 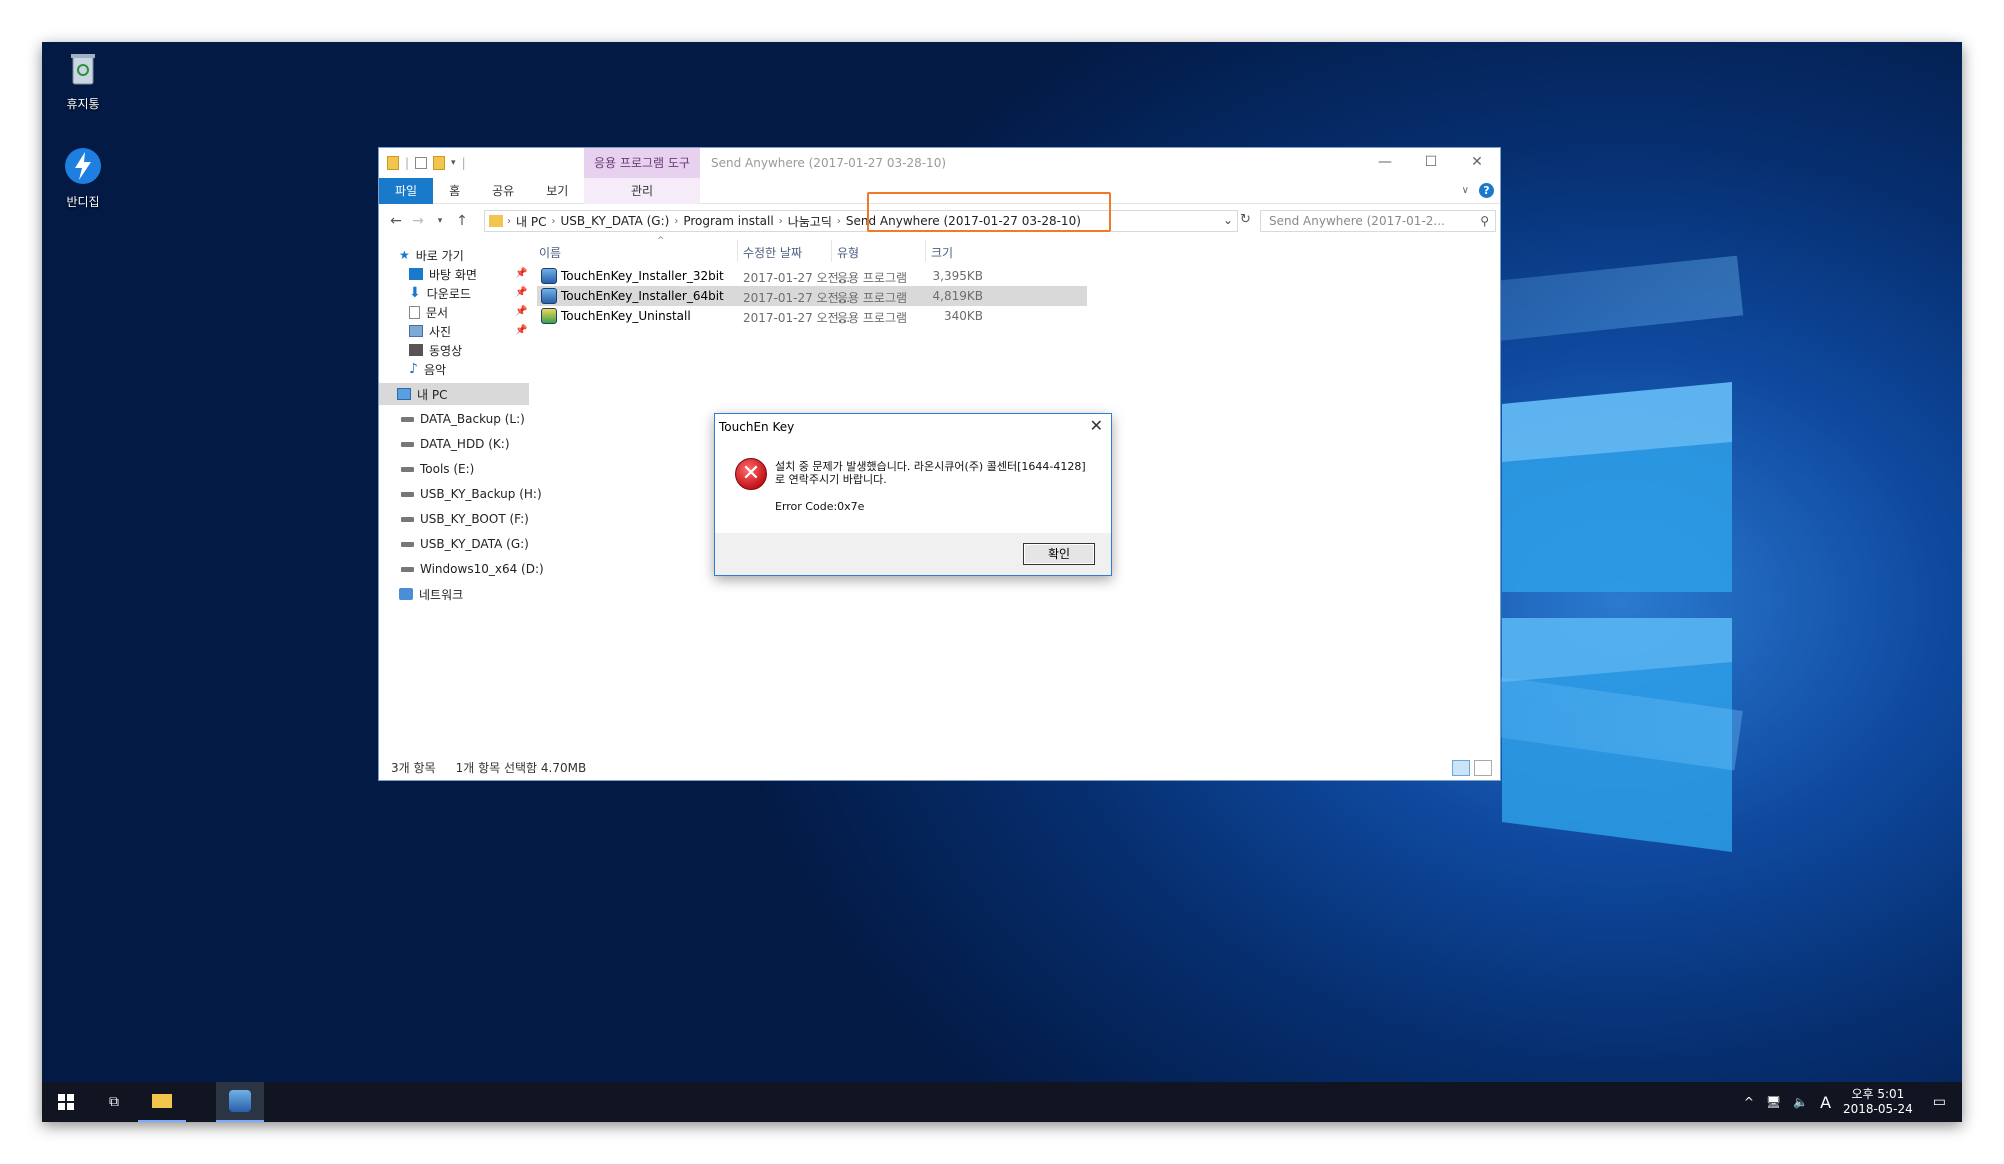 I want to click on help-icon: ?, so click(x=1486, y=190).